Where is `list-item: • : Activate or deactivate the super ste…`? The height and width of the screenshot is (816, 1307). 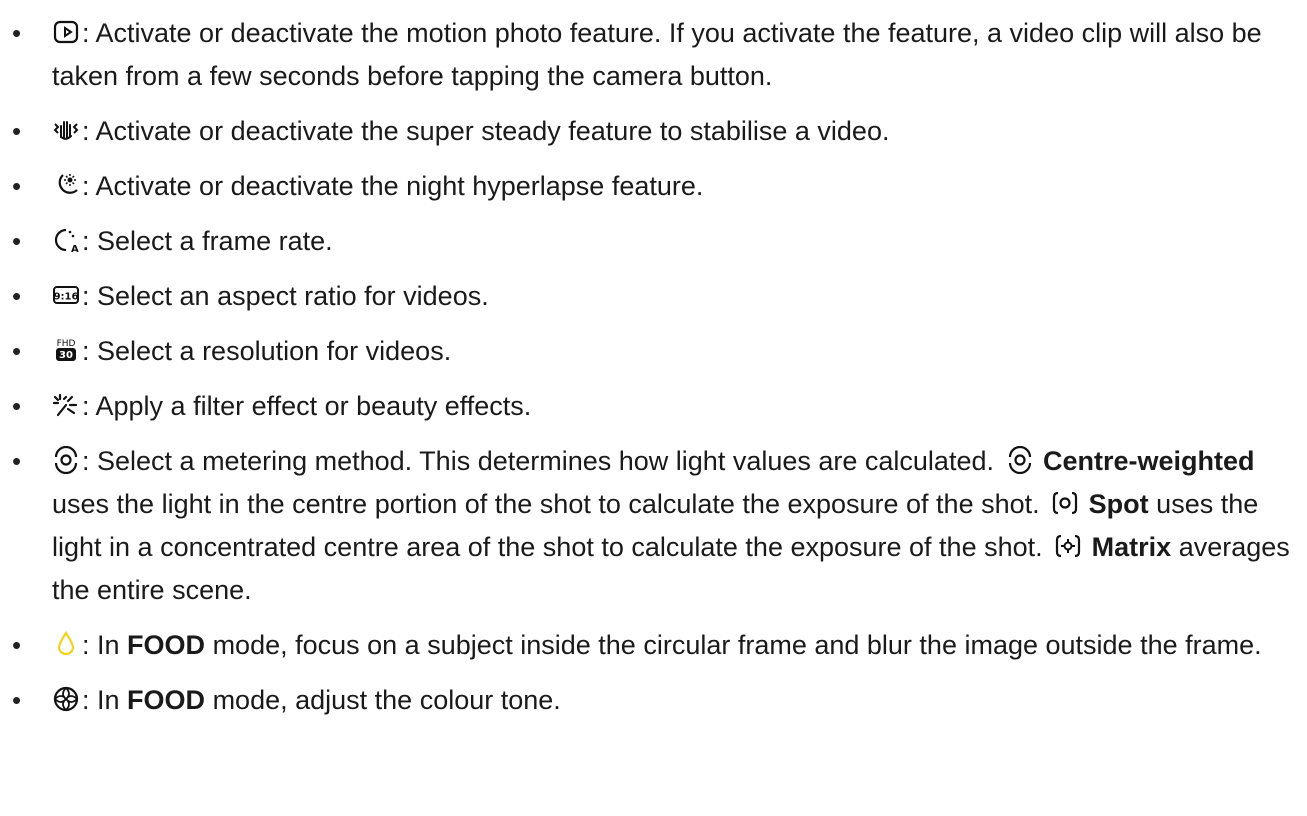
list-item: • : Activate or deactivate the super ste… is located at coordinates (653, 131).